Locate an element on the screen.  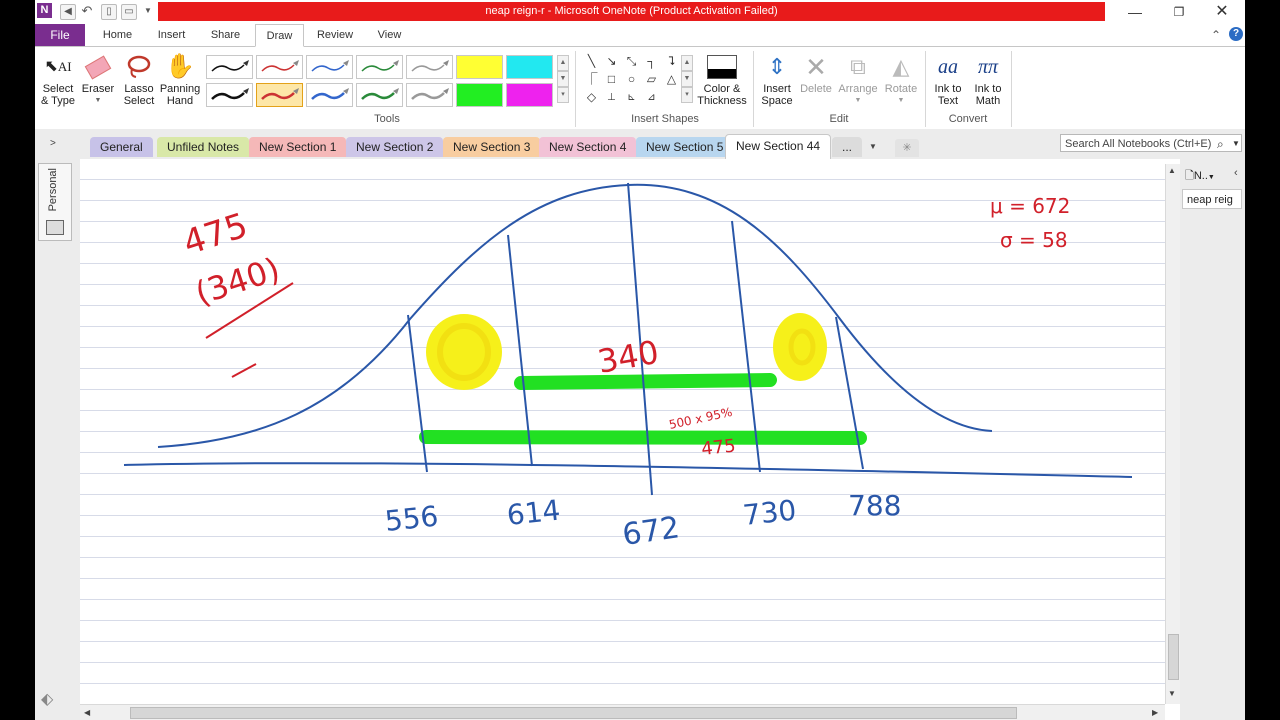
horizontal-scroll-thumb is located at coordinates (573, 713).